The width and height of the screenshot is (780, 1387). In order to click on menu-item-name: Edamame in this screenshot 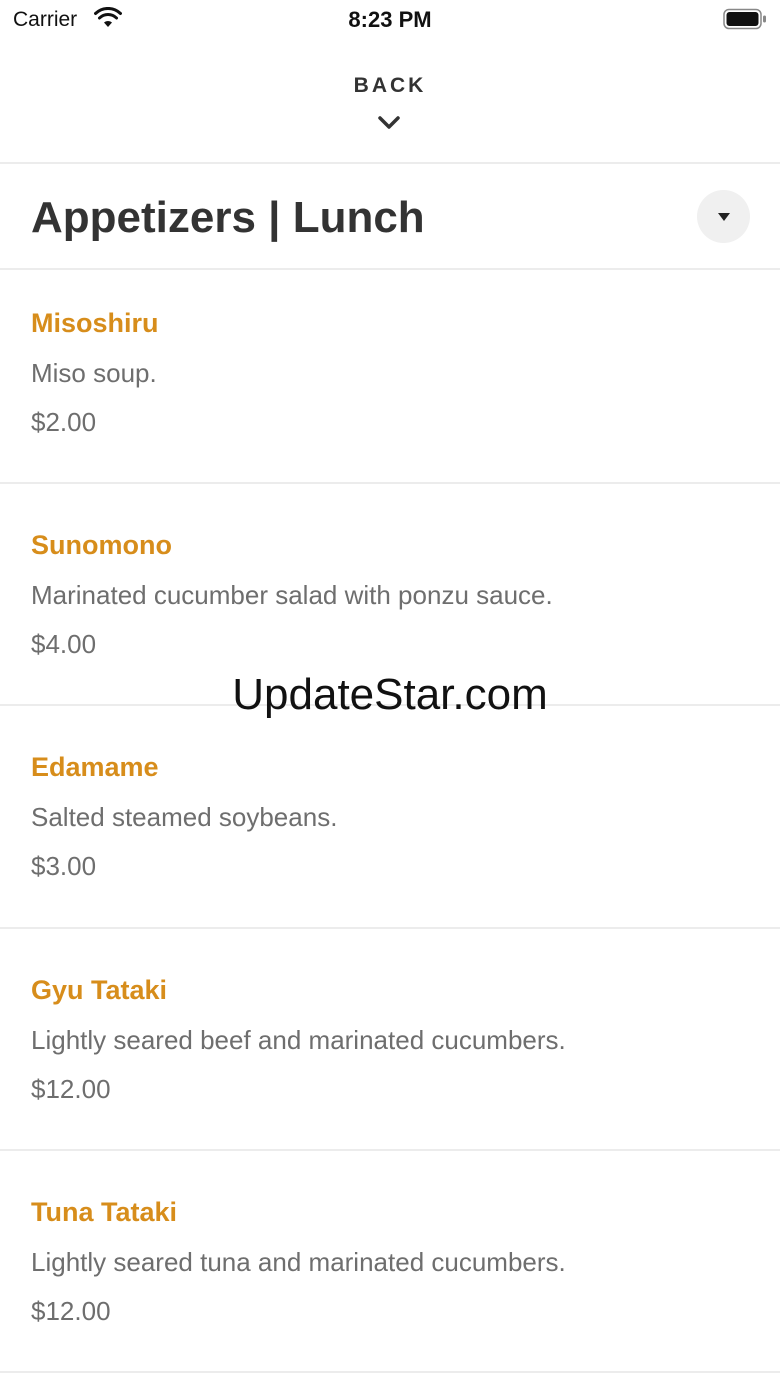, I will do `click(95, 767)`.